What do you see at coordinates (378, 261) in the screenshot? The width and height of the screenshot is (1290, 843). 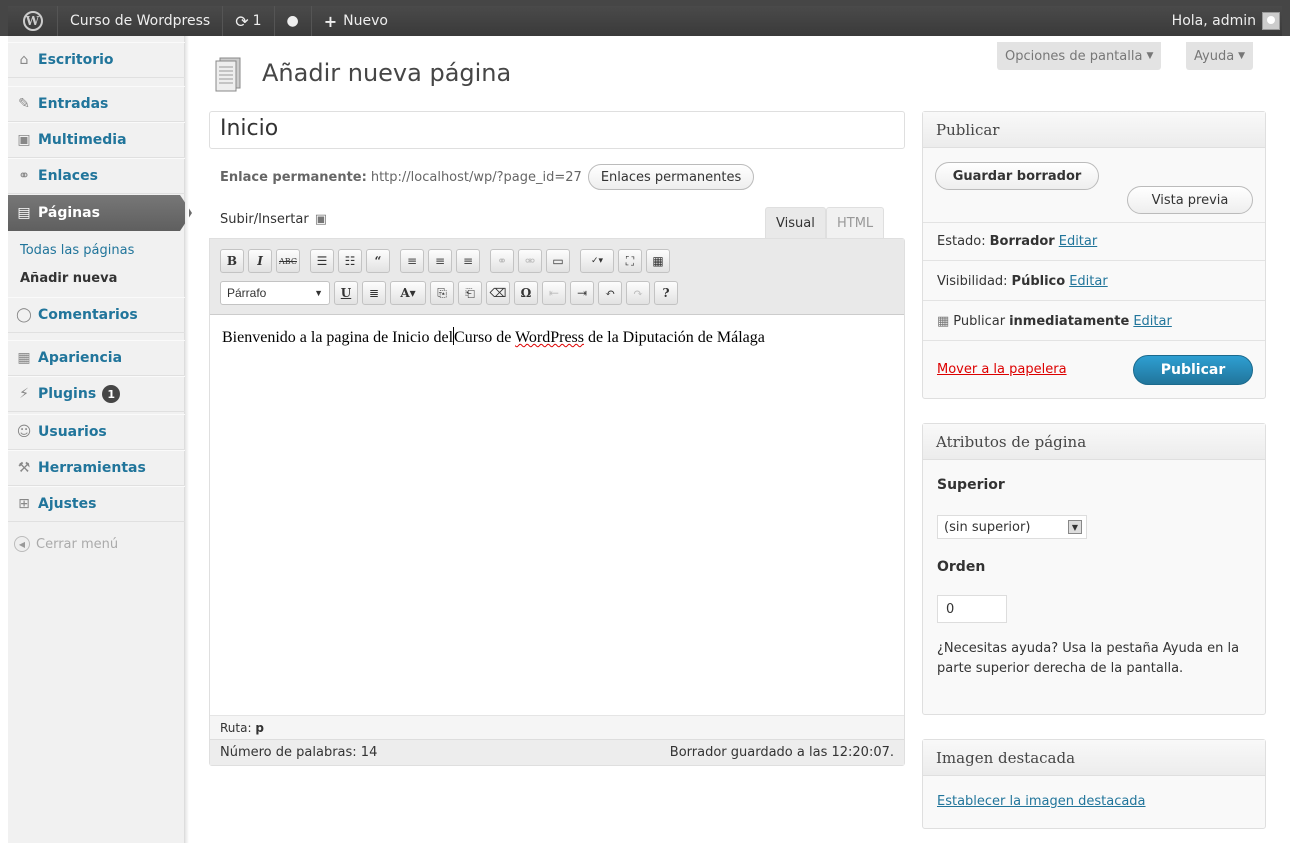 I see `blockquote-icon: “` at bounding box center [378, 261].